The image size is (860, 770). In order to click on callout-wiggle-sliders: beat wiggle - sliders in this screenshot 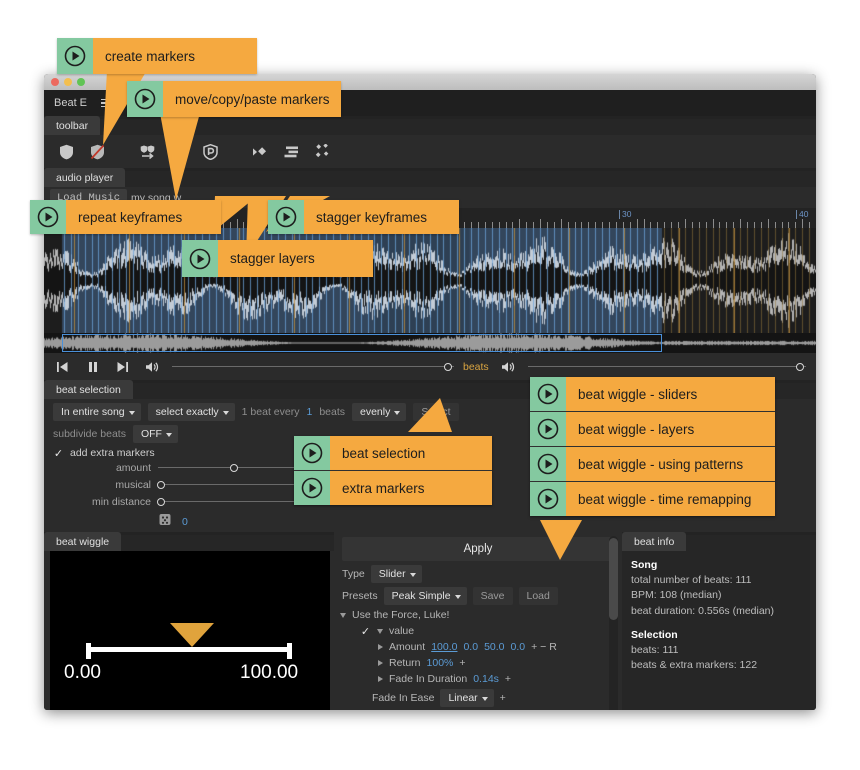, I will do `click(652, 394)`.